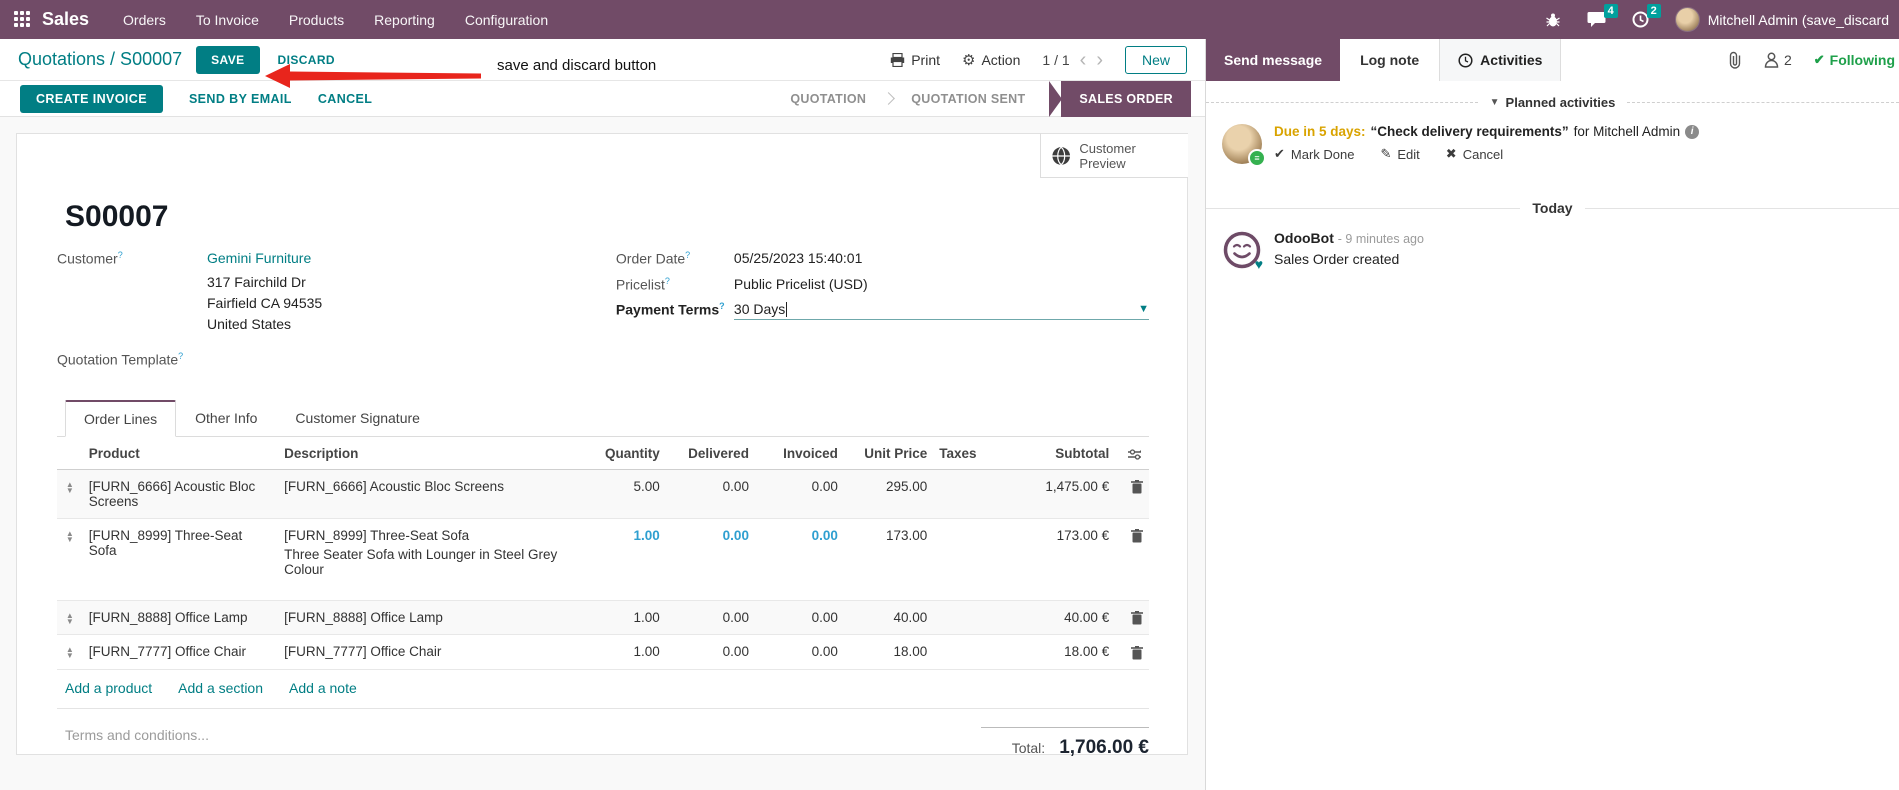 This screenshot has height=790, width=1899. Describe the element at coordinates (1304, 238) in the screenshot. I see `message-author: OdooBot` at that location.